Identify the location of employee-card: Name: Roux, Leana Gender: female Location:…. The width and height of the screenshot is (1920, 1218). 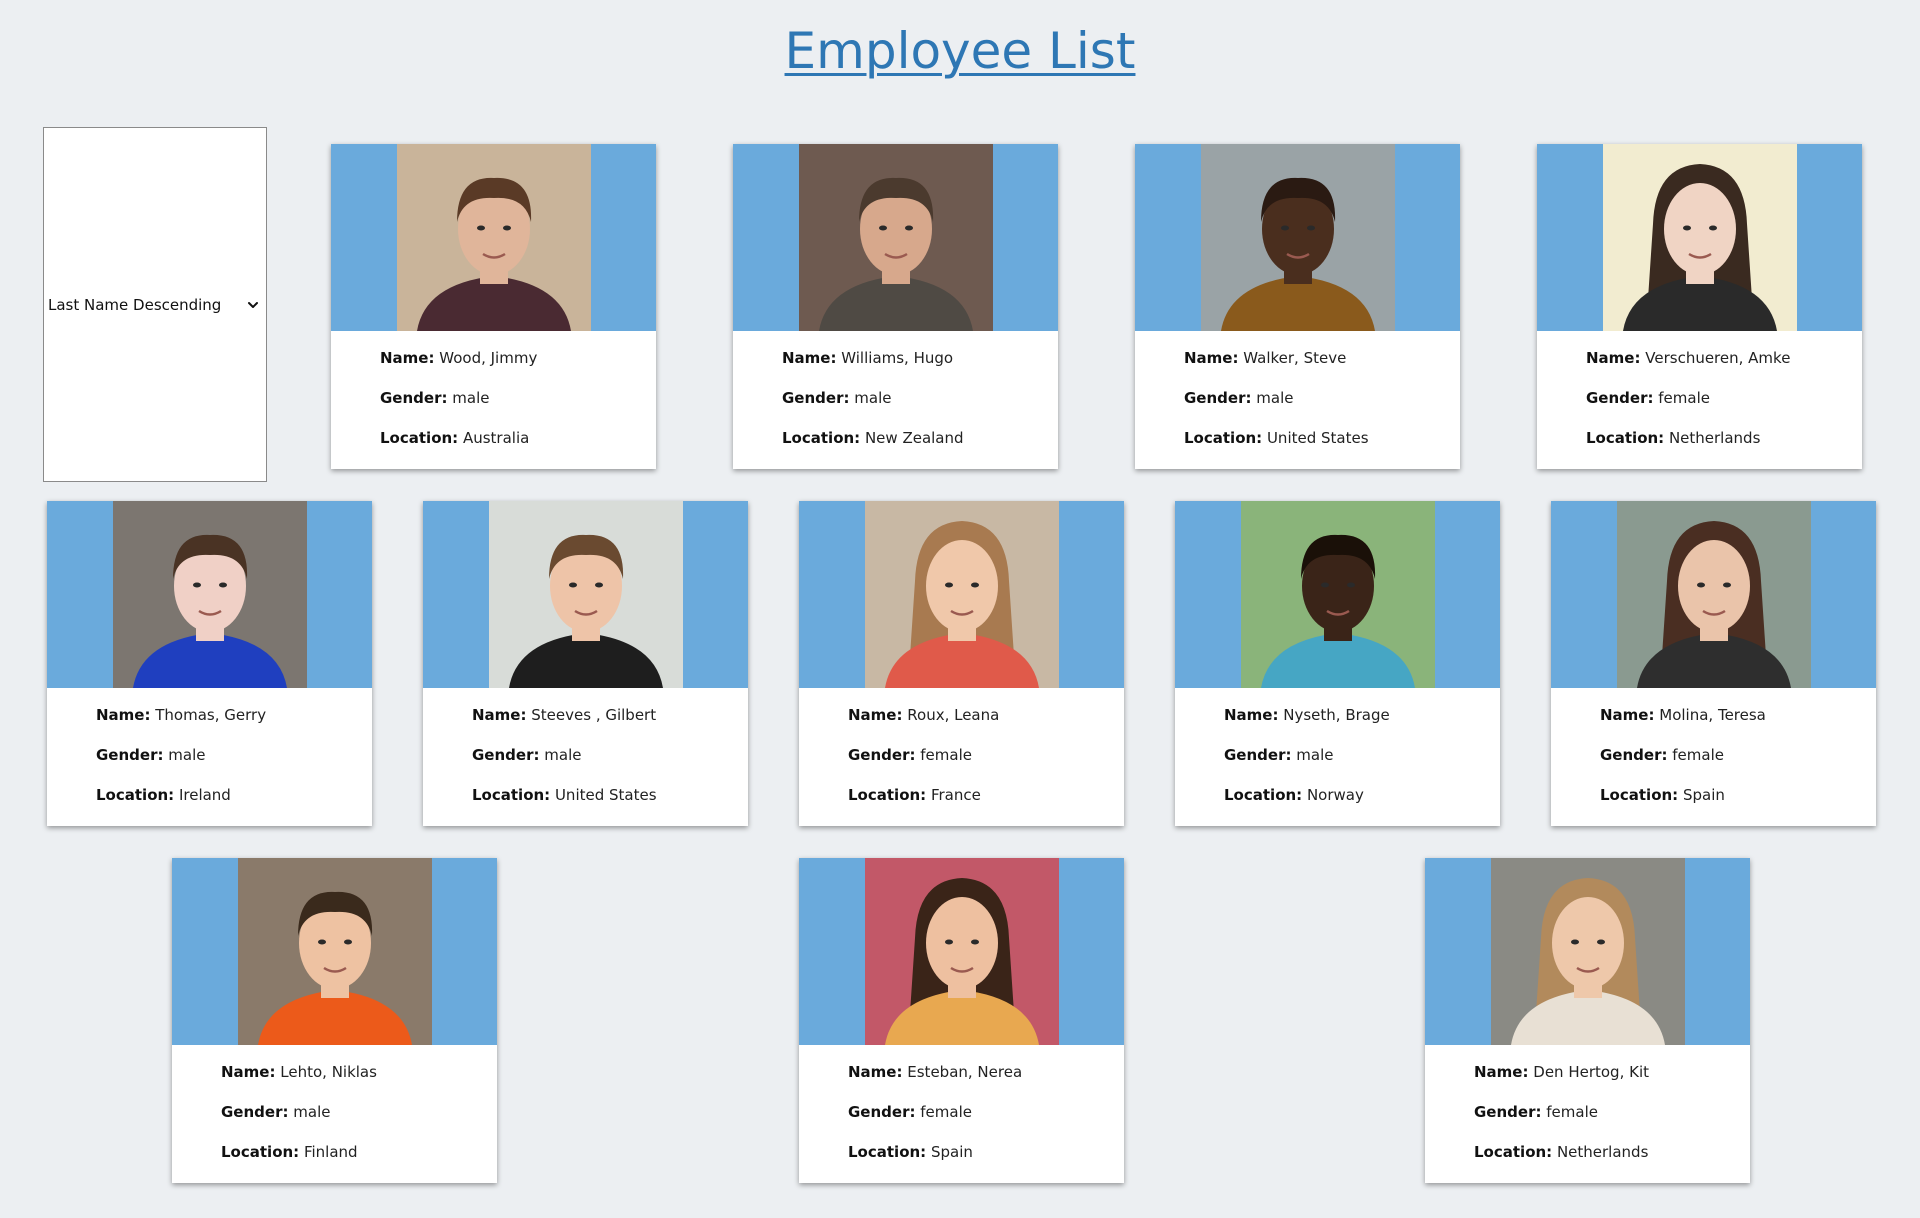
(961, 663).